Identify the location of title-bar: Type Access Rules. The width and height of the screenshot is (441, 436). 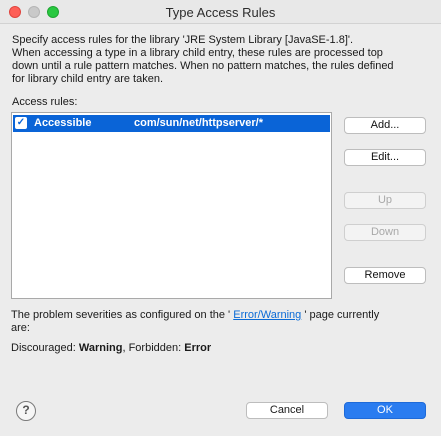
(220, 12).